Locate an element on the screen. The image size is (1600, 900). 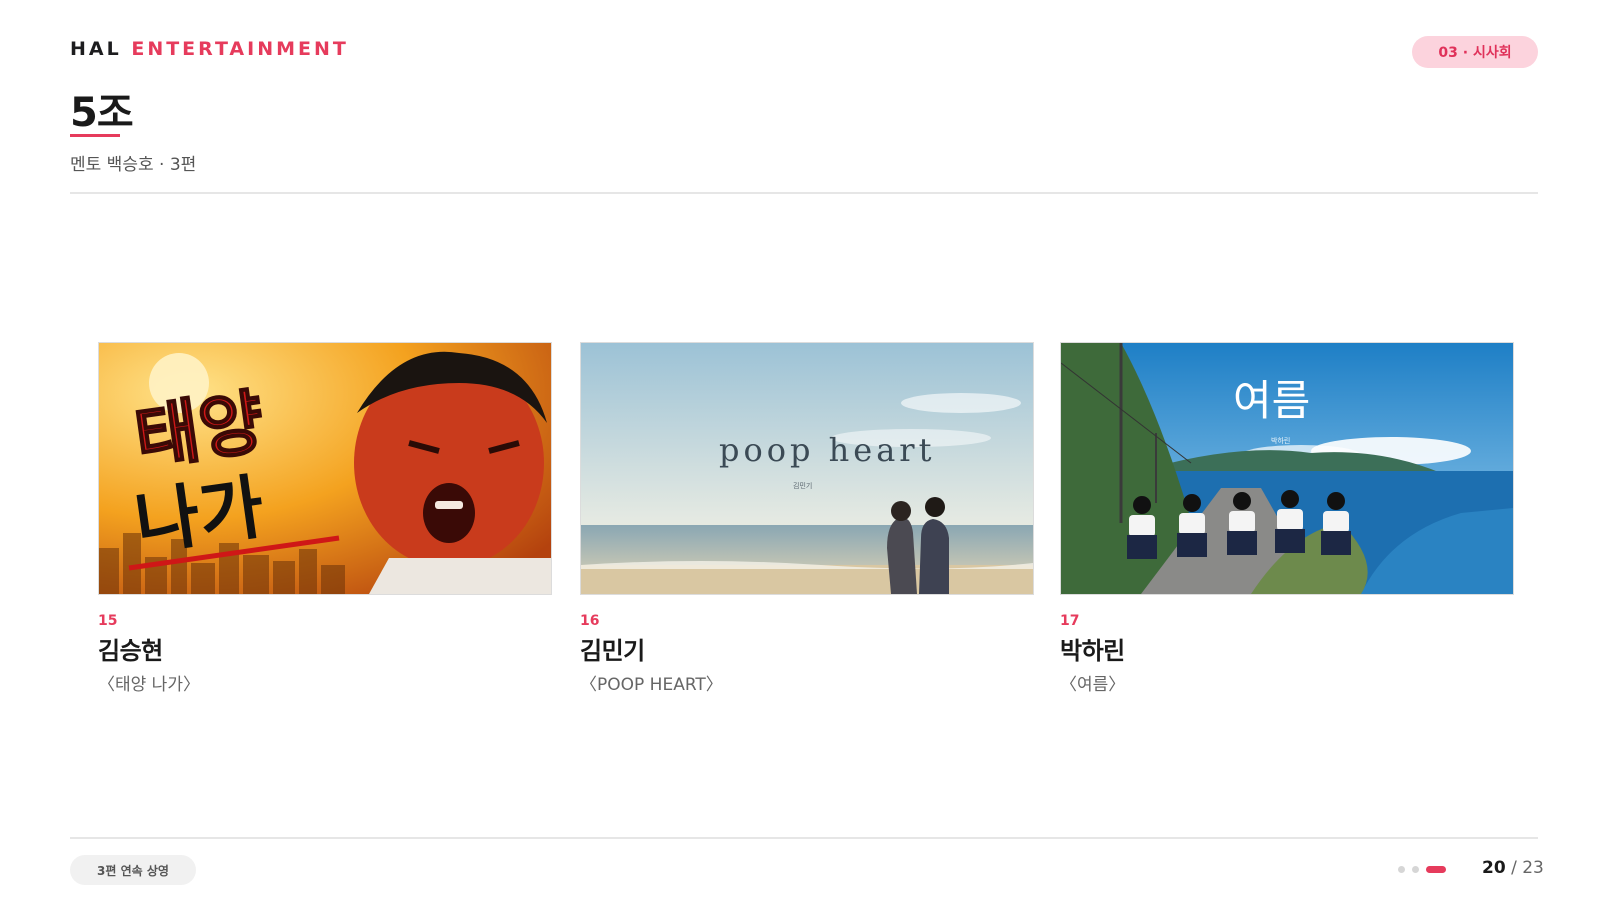
film-card-17: 여름 박하린 17 박하린 〈여름〉 is located at coordinates (1287, 518).